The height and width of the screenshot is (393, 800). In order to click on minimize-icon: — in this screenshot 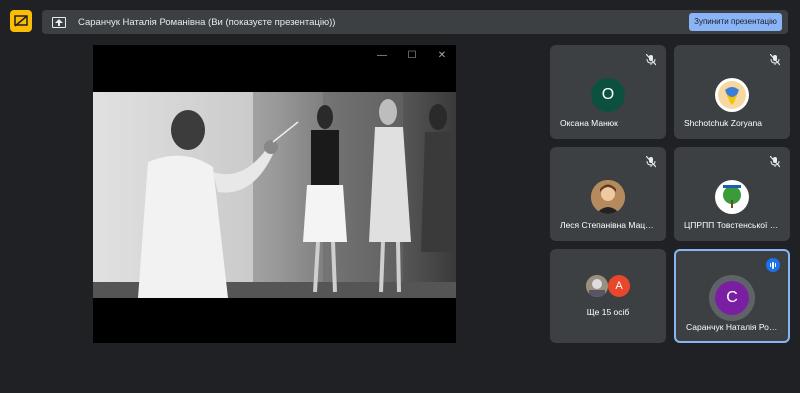, I will do `click(382, 55)`.